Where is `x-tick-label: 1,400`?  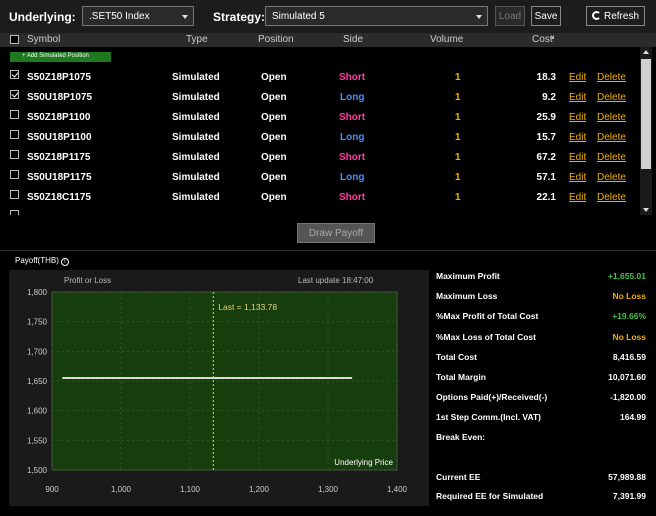 x-tick-label: 1,400 is located at coordinates (397, 489).